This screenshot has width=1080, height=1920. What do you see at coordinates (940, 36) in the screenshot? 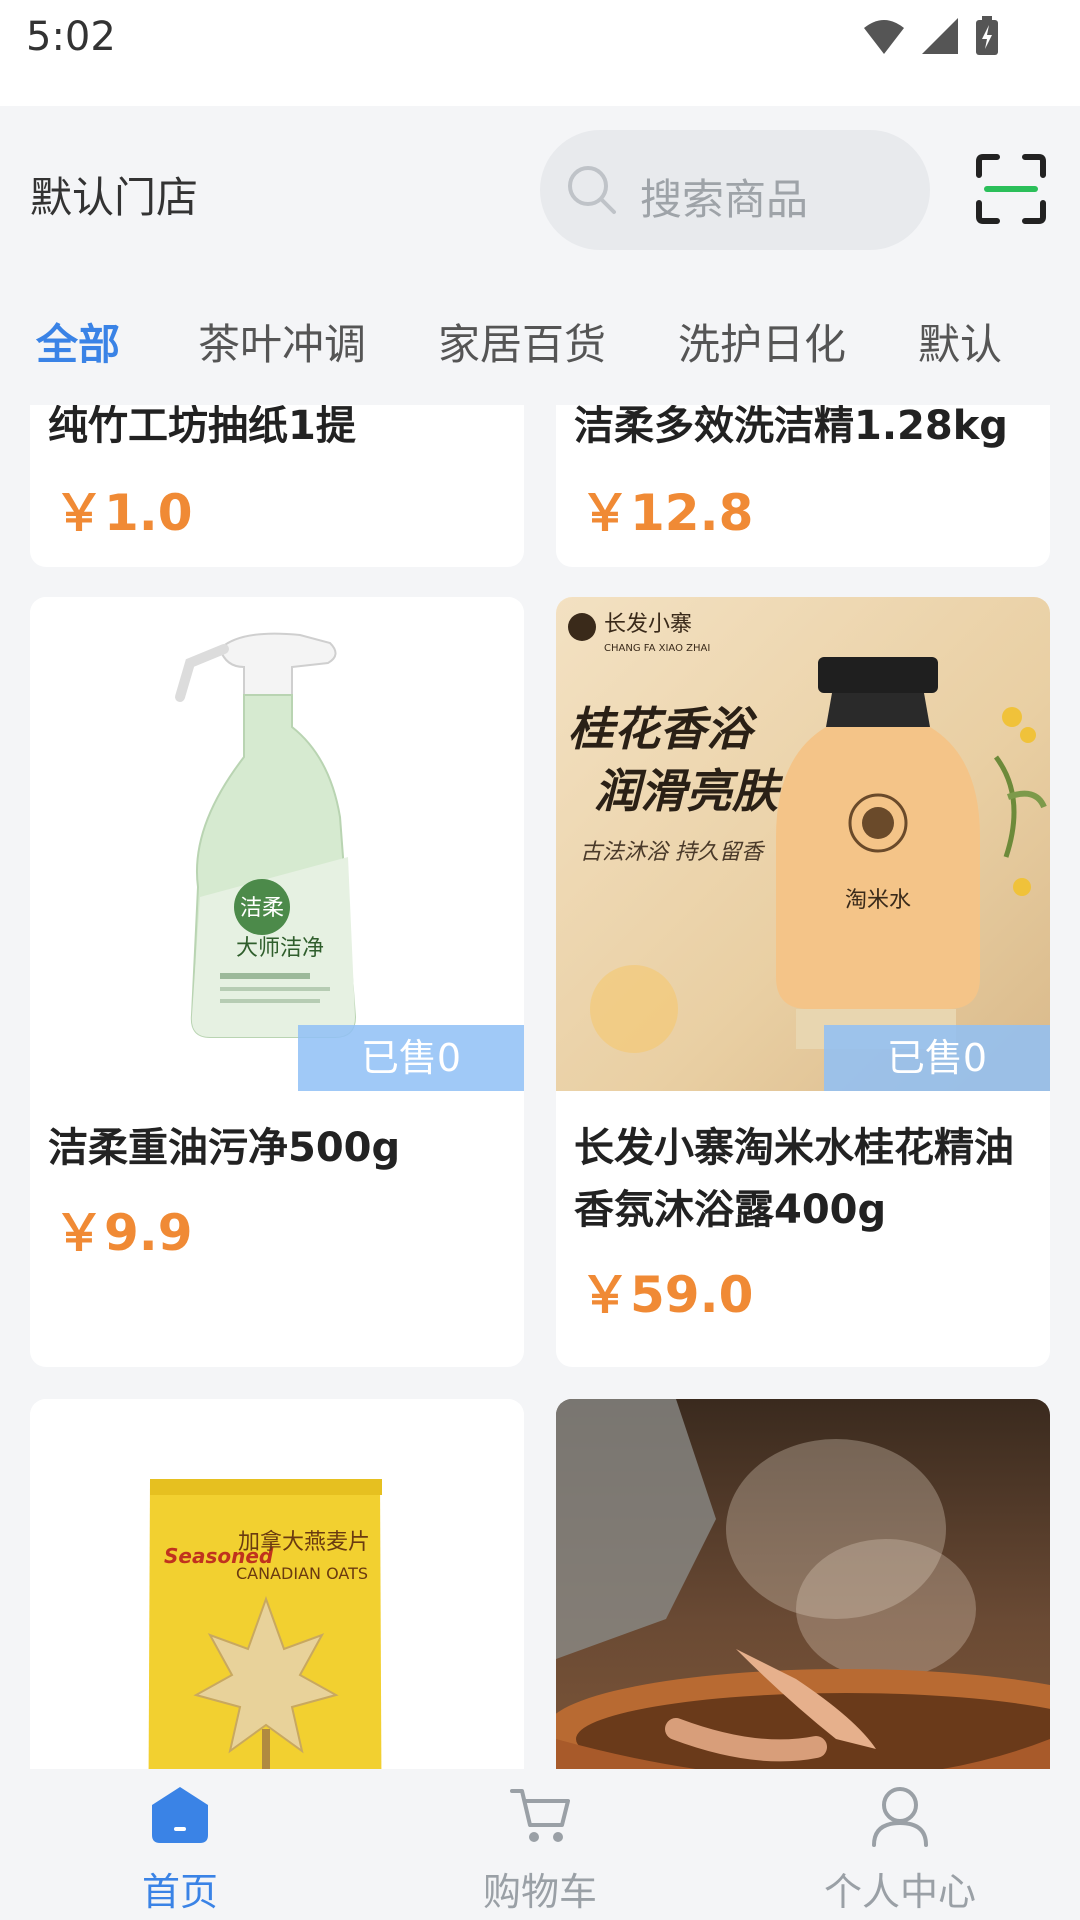
I see `signal-icon` at bounding box center [940, 36].